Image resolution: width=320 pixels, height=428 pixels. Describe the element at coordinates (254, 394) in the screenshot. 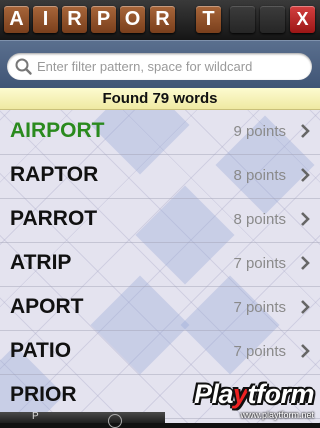

I see `watermark-logo: Playtform` at that location.